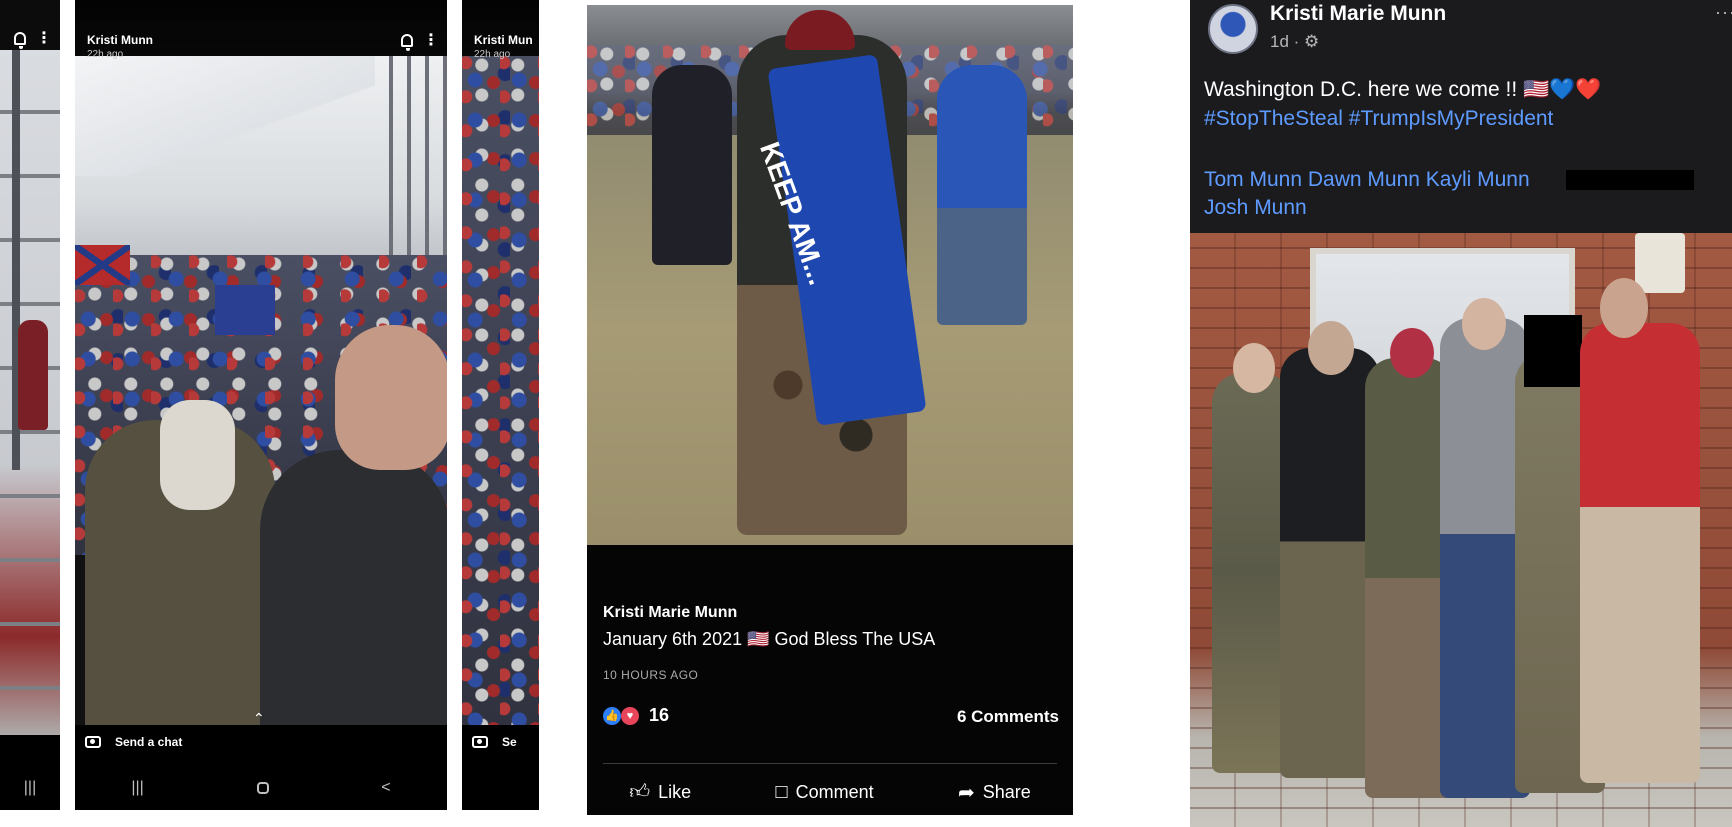  I want to click on home-nav-icon, so click(262, 788).